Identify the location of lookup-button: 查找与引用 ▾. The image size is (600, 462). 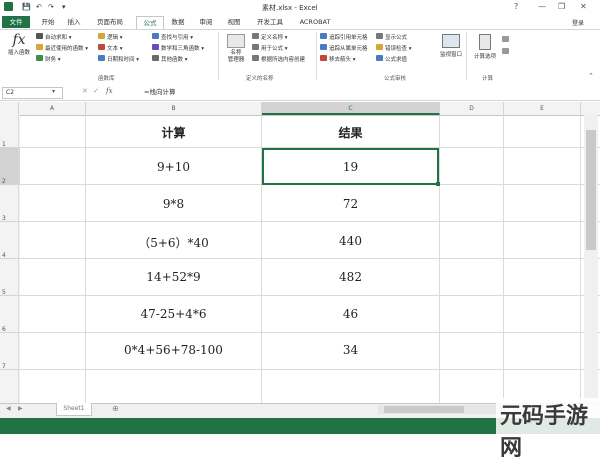
(177, 37).